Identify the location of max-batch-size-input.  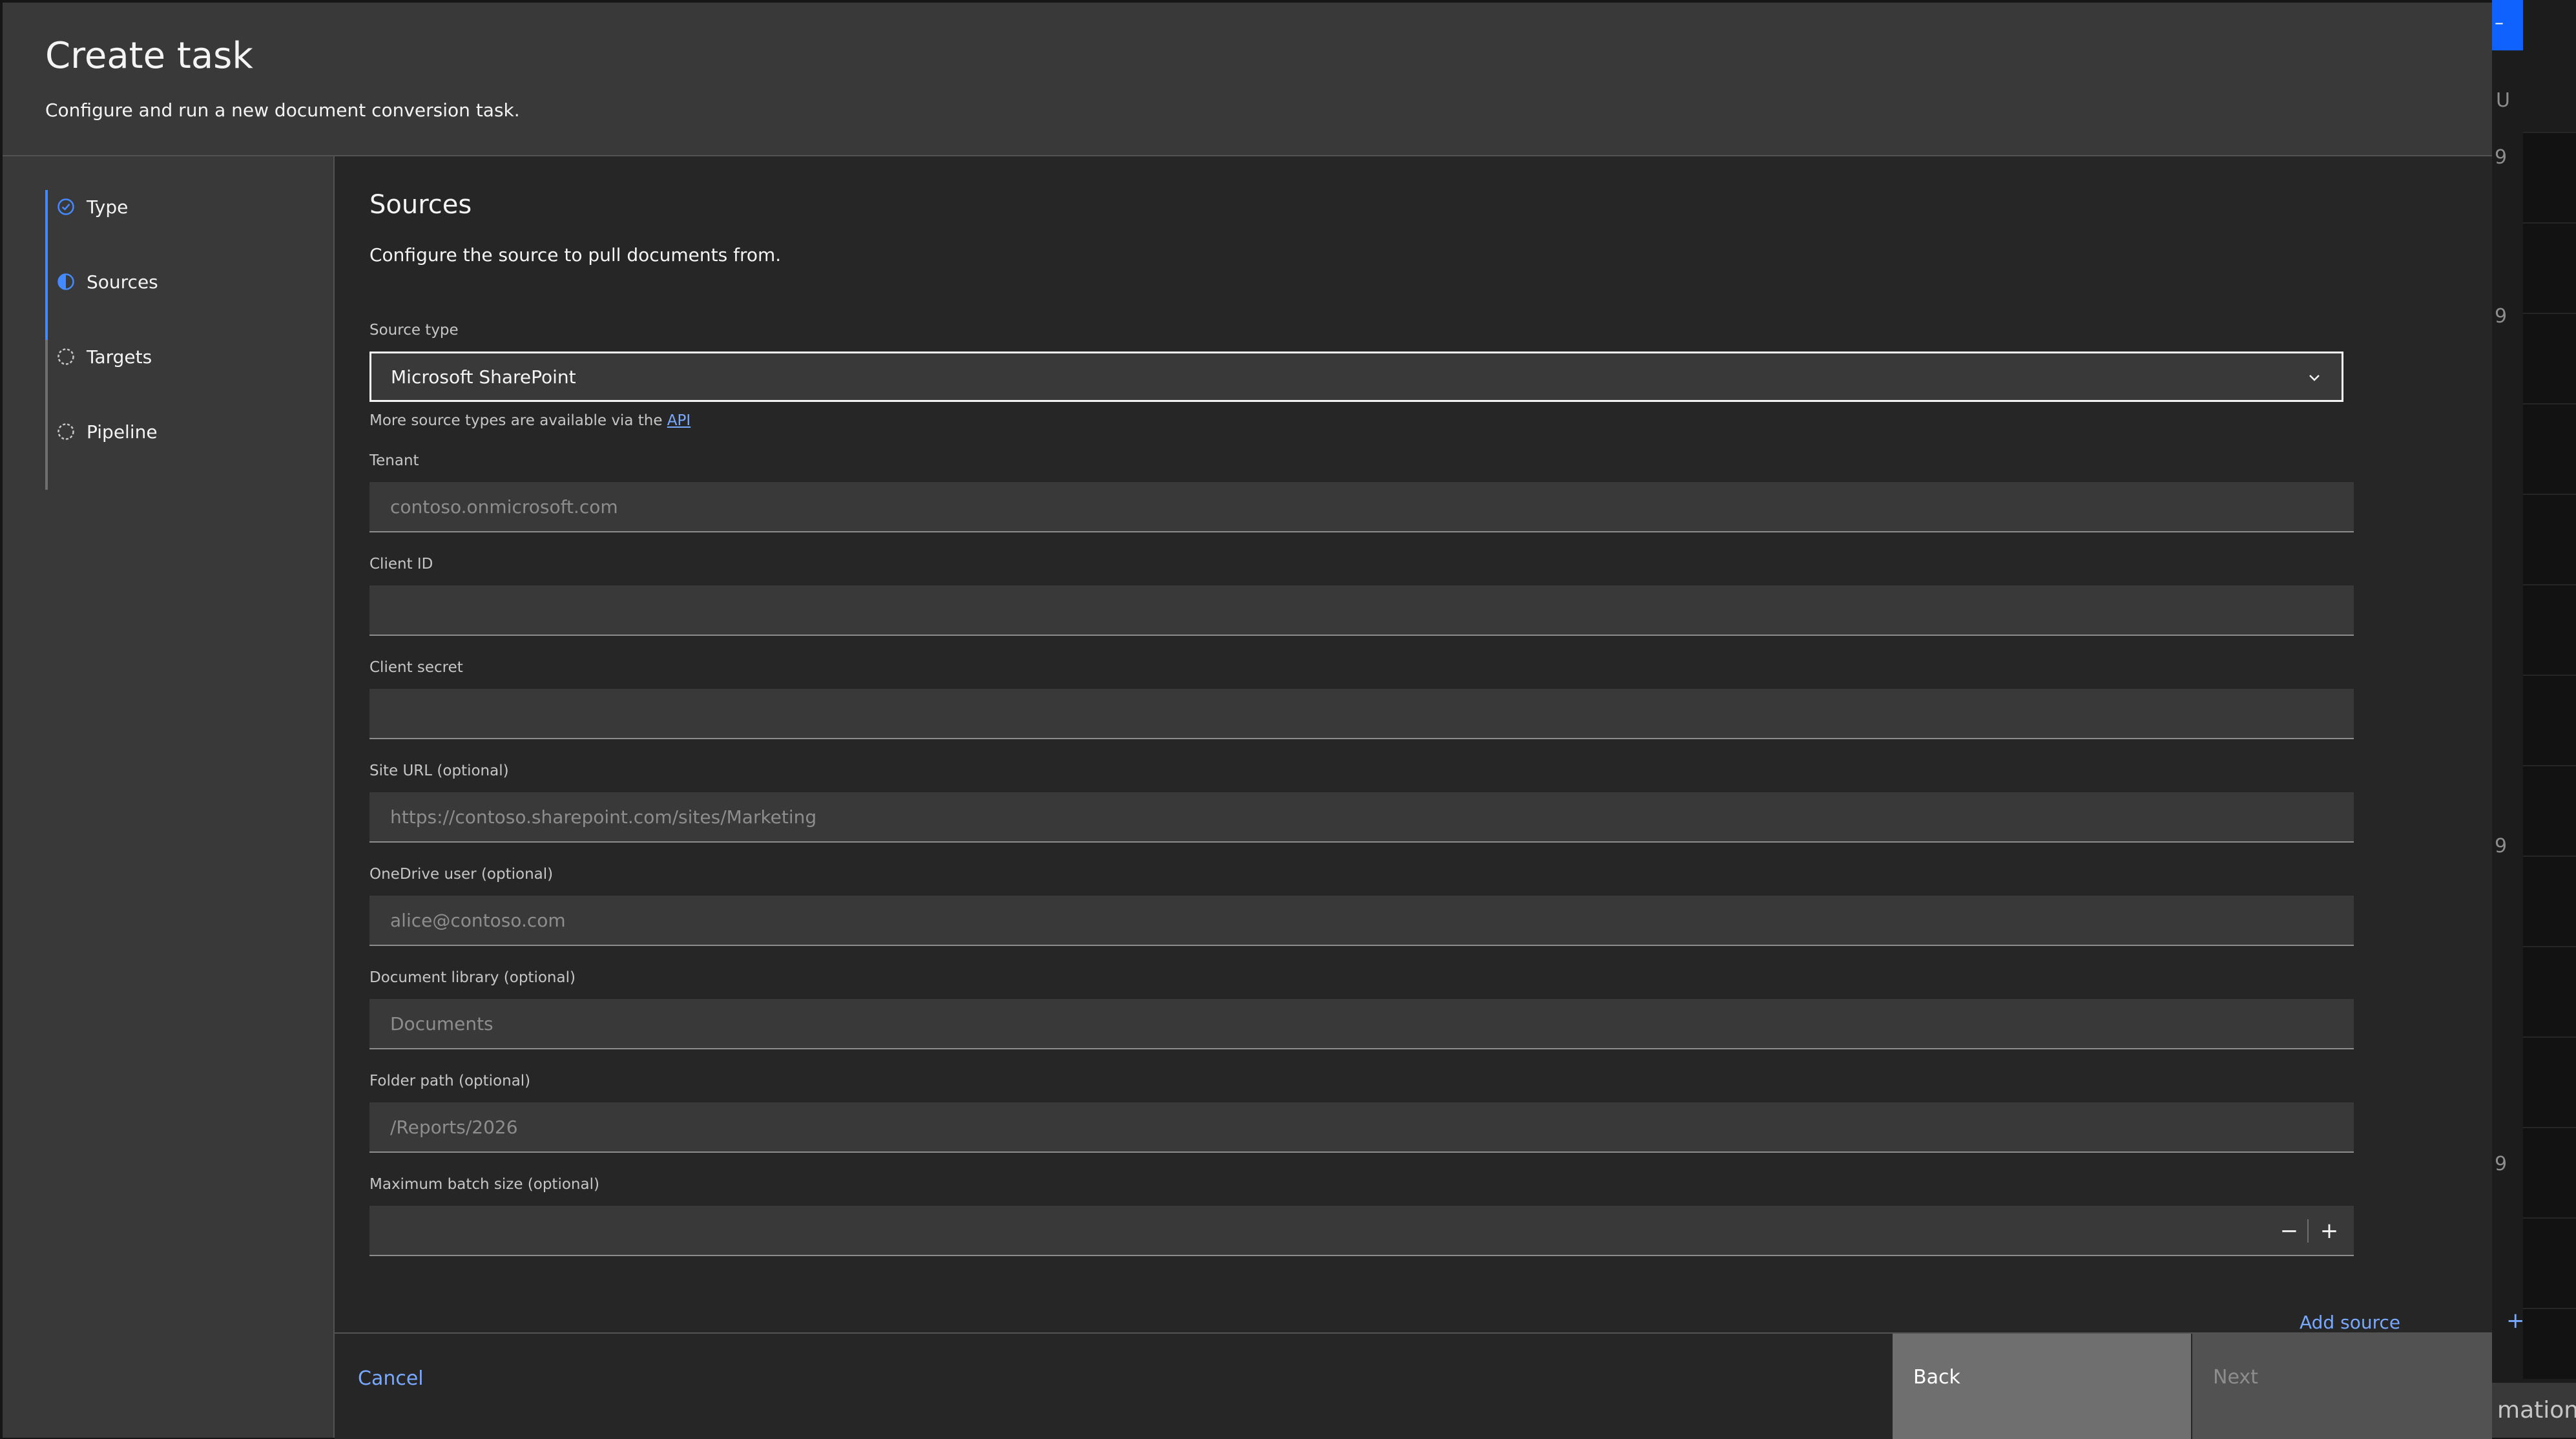
(1361, 1231).